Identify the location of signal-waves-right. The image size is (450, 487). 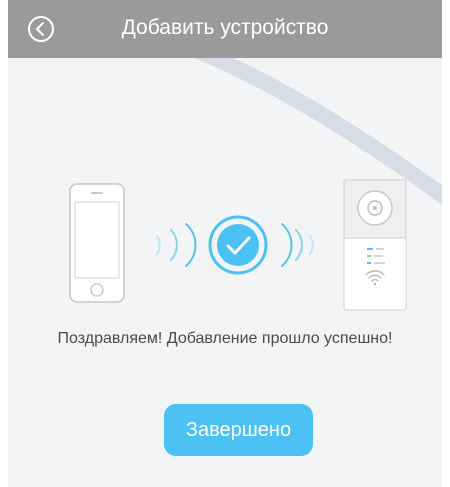
(297, 245).